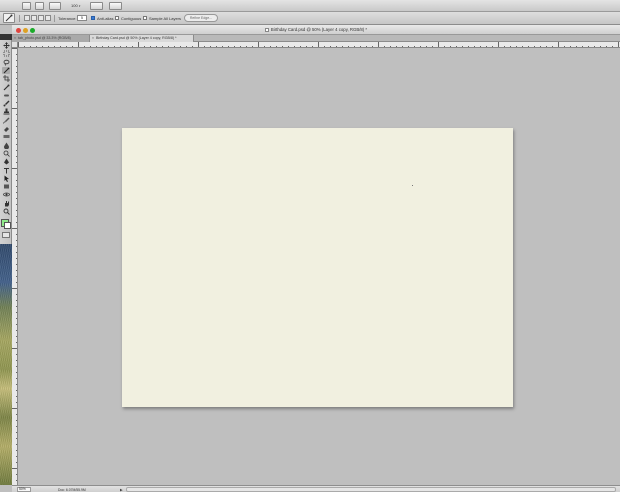 The image size is (620, 492). What do you see at coordinates (6, 128) in the screenshot?
I see `eraser-tool-button` at bounding box center [6, 128].